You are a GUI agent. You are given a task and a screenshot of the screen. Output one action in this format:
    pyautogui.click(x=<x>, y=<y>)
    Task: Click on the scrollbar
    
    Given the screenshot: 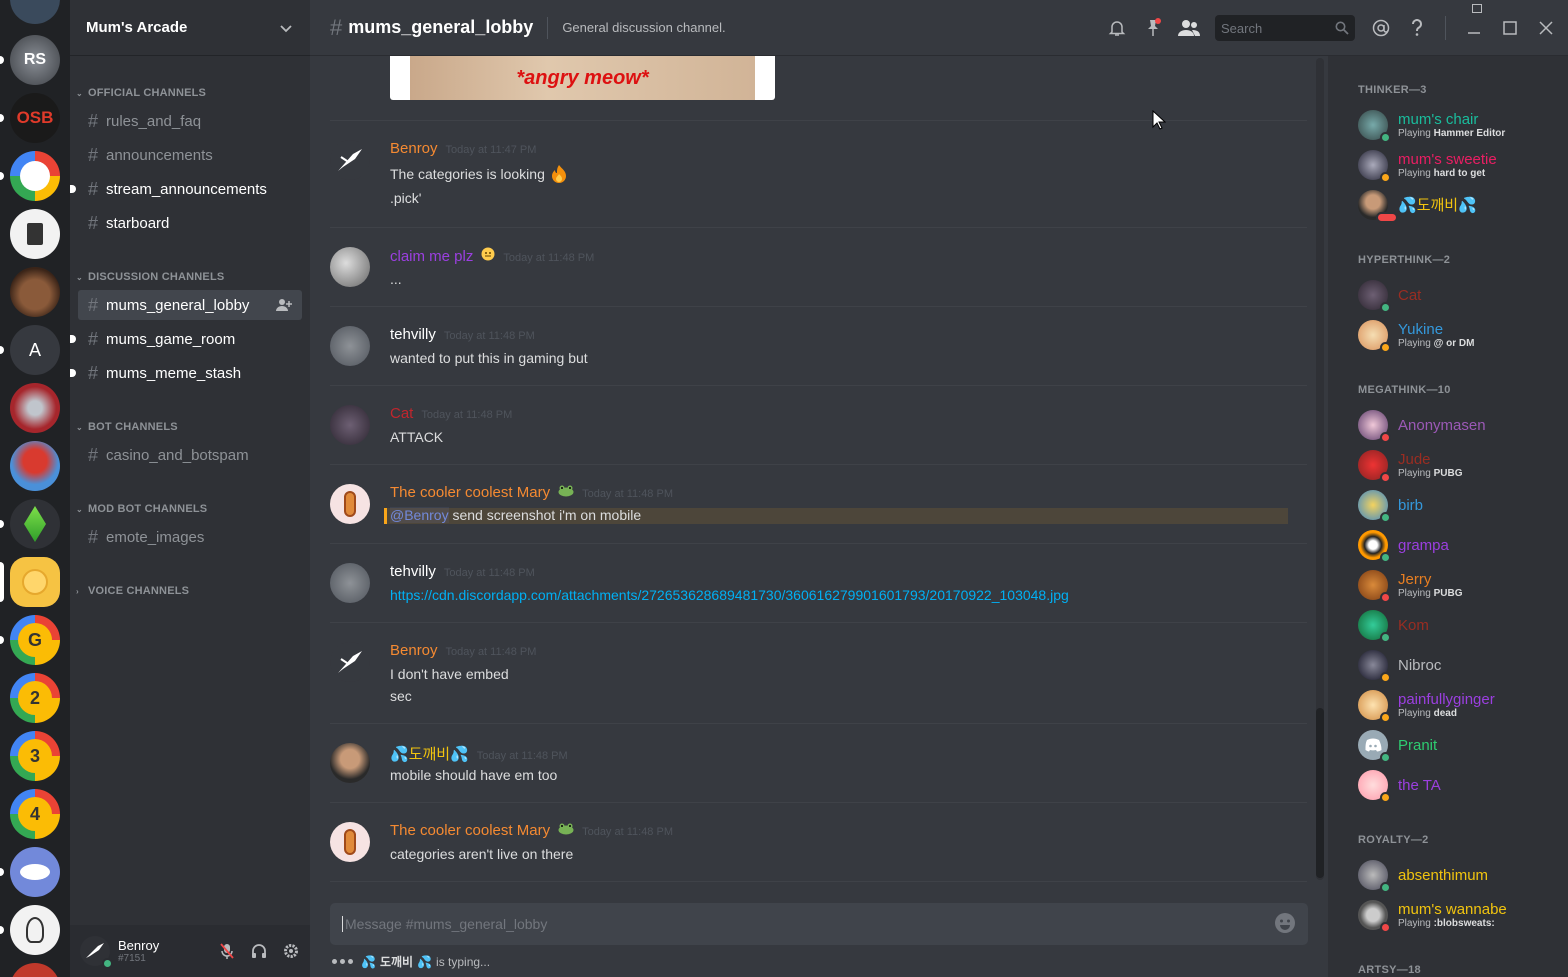 What is the action you would take?
    pyautogui.click(x=1320, y=469)
    